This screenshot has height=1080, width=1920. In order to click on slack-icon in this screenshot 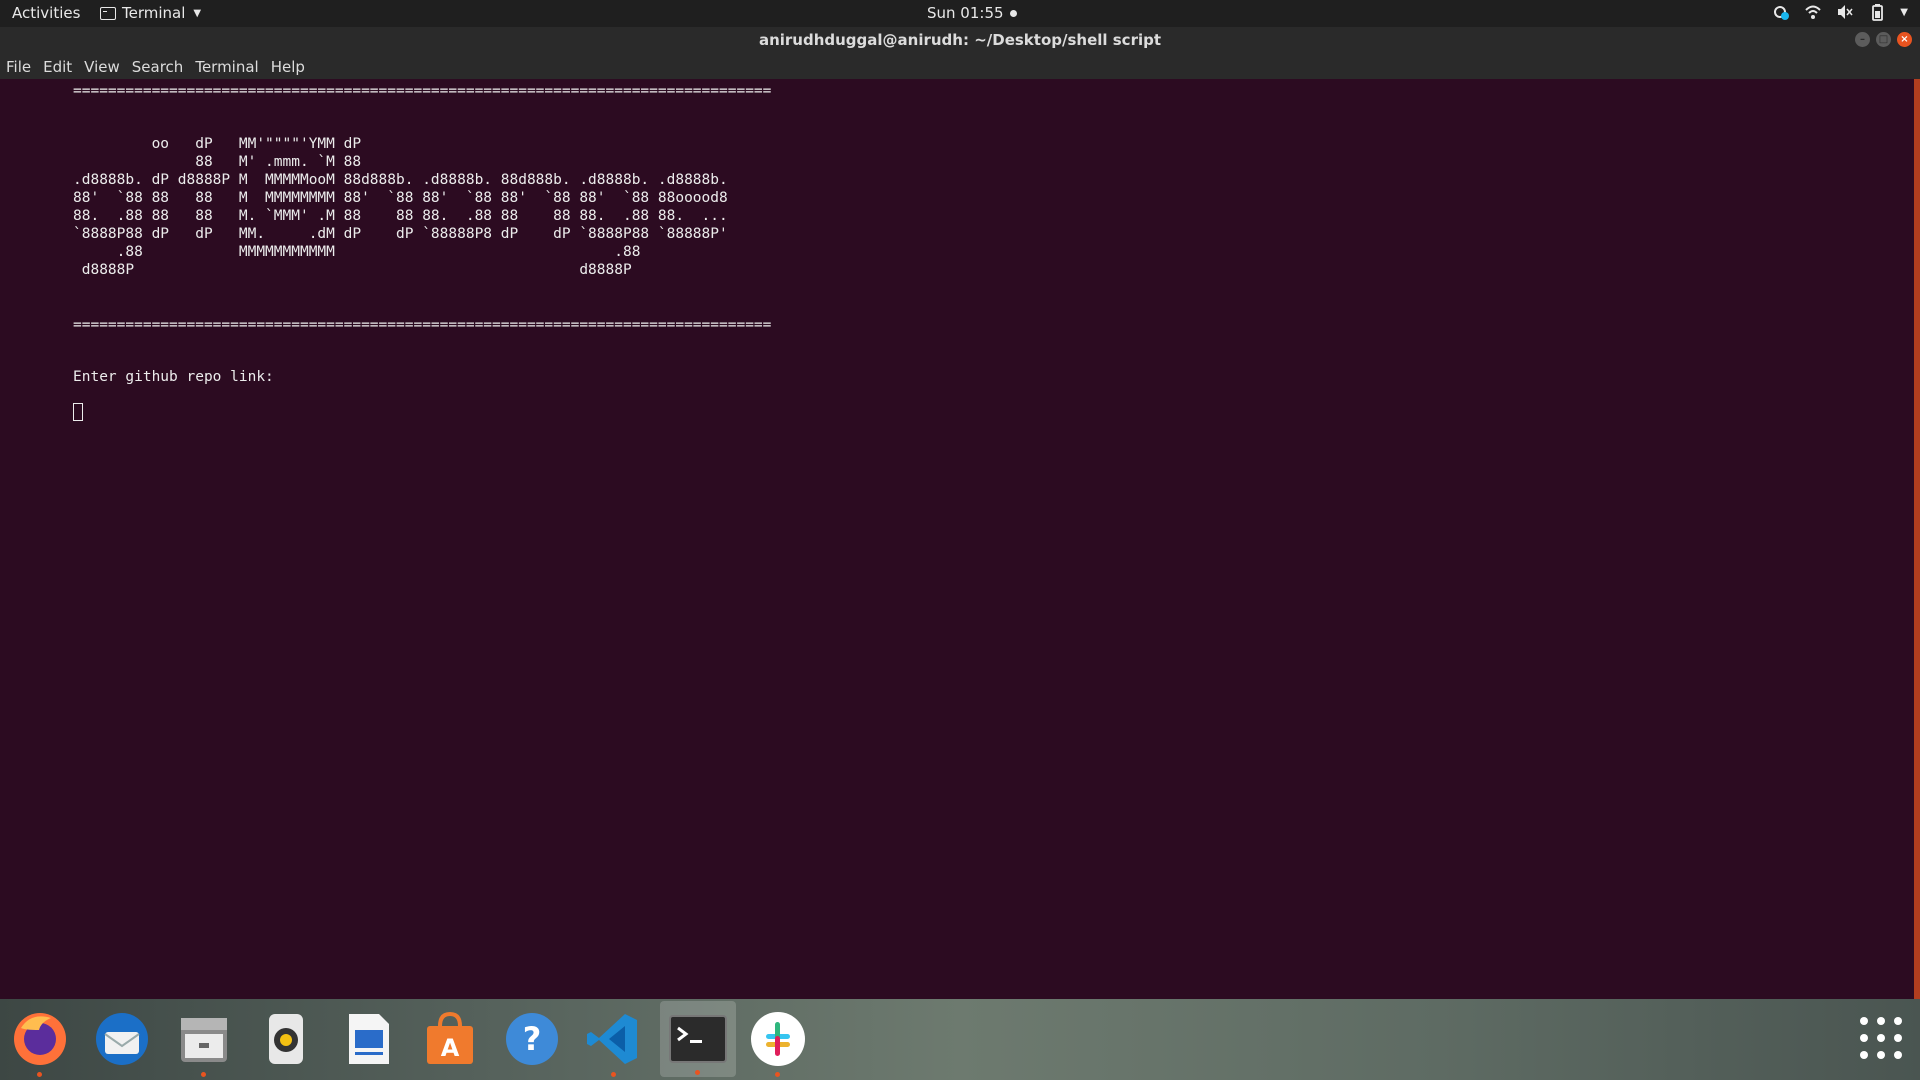, I will do `click(778, 1039)`.